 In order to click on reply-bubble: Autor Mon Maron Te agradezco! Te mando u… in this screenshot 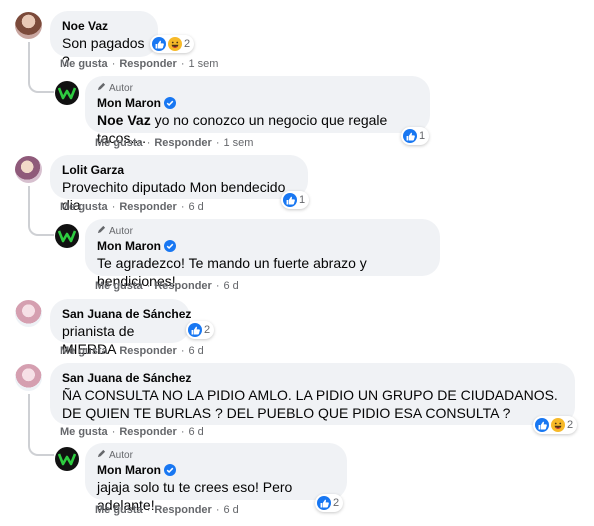, I will do `click(262, 254)`.